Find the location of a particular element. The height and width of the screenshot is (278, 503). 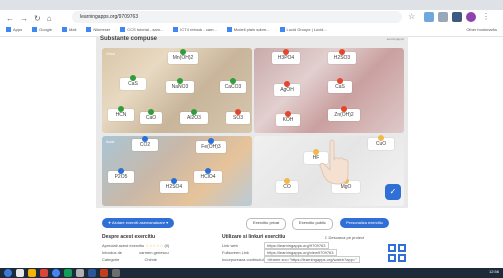

personalize-button: Personaliza exercitiu is located at coordinates (364, 223).